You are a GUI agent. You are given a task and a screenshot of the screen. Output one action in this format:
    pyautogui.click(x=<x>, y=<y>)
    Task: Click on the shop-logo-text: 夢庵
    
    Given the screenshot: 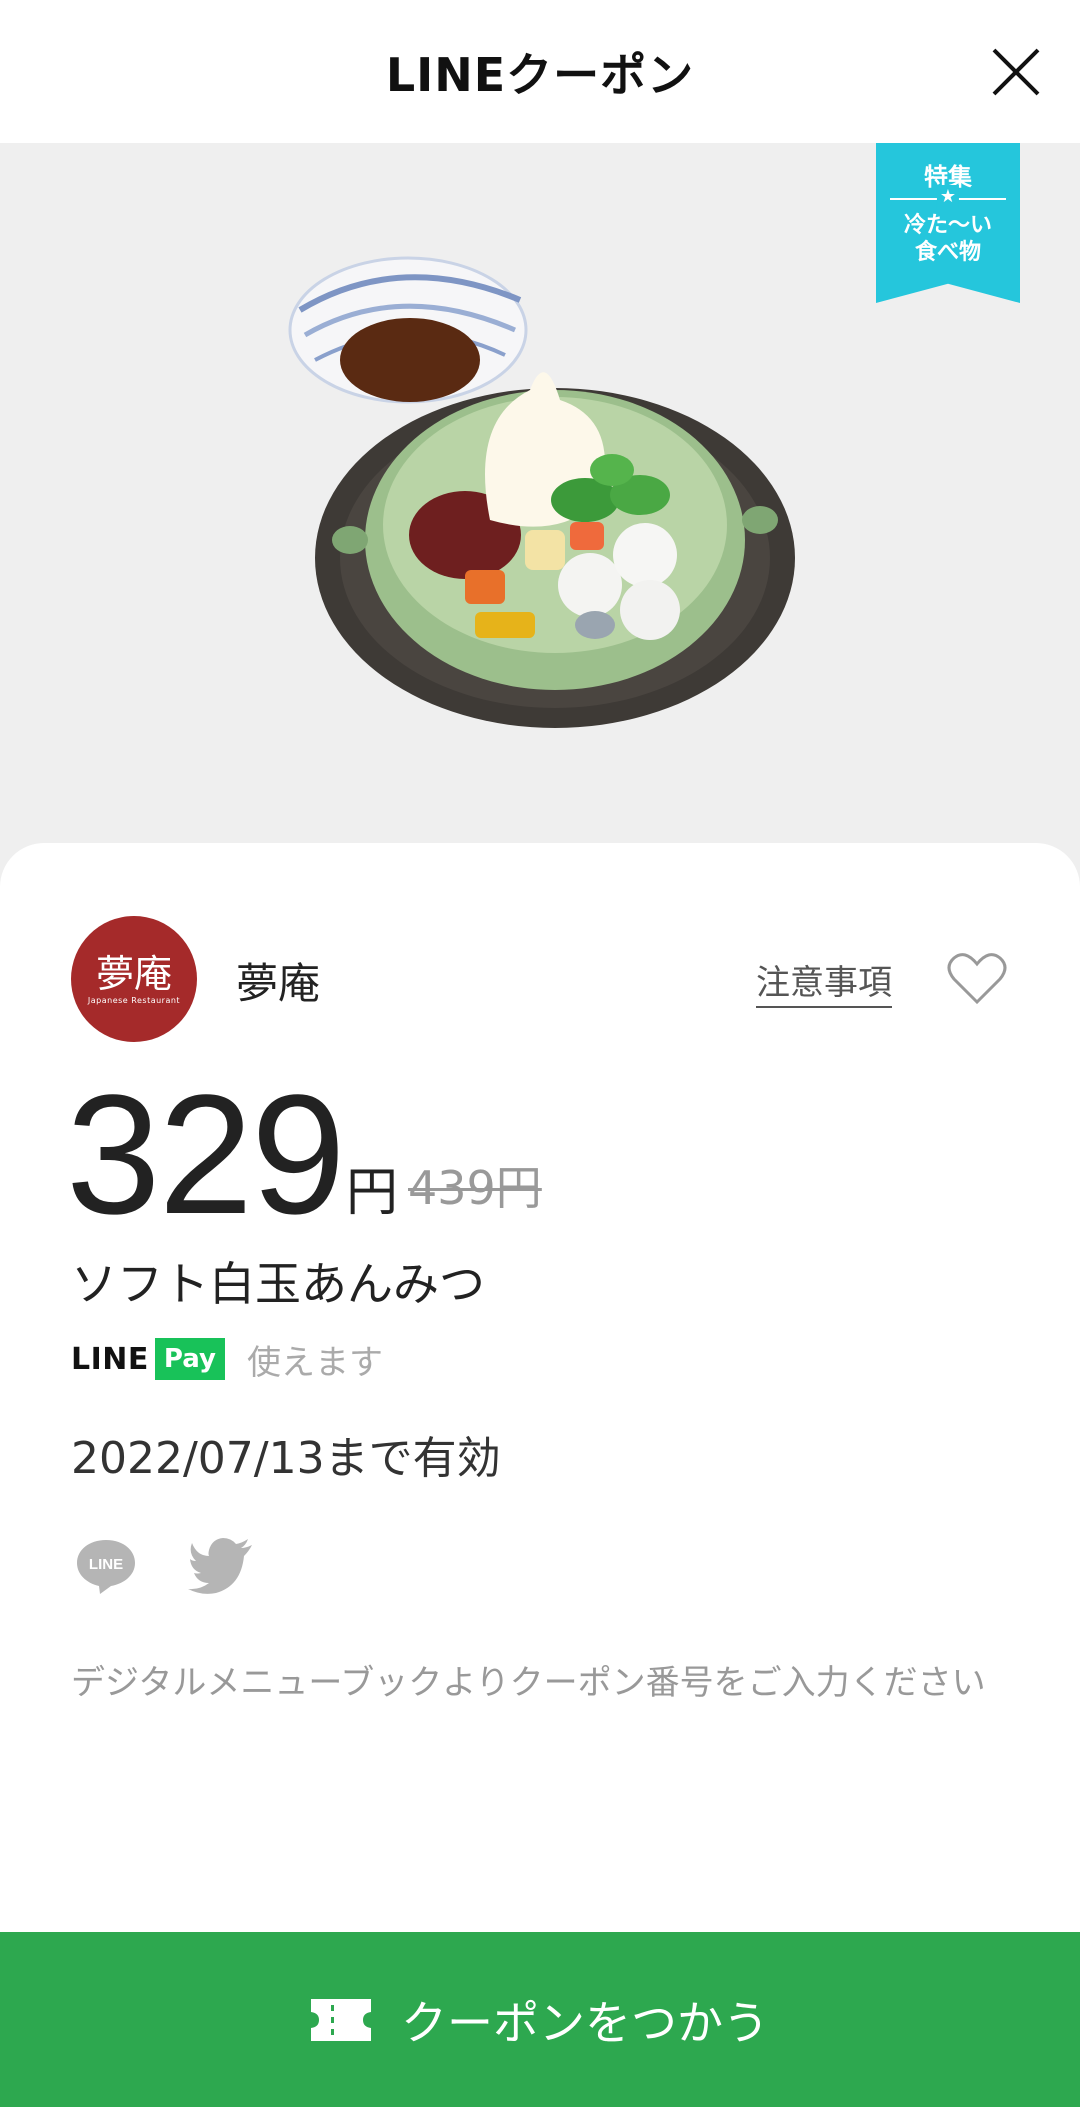 What is the action you would take?
    pyautogui.click(x=133, y=973)
    